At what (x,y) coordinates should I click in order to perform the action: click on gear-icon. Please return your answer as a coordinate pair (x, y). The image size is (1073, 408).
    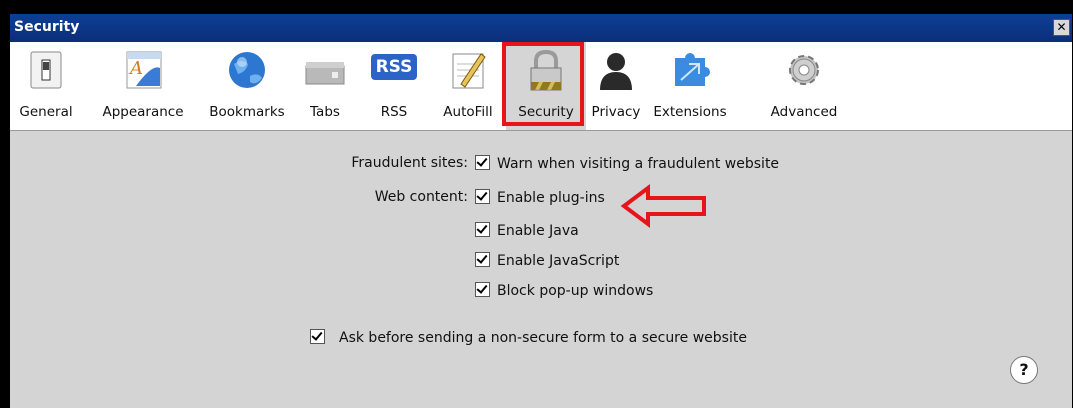
    Looking at the image, I should click on (804, 70).